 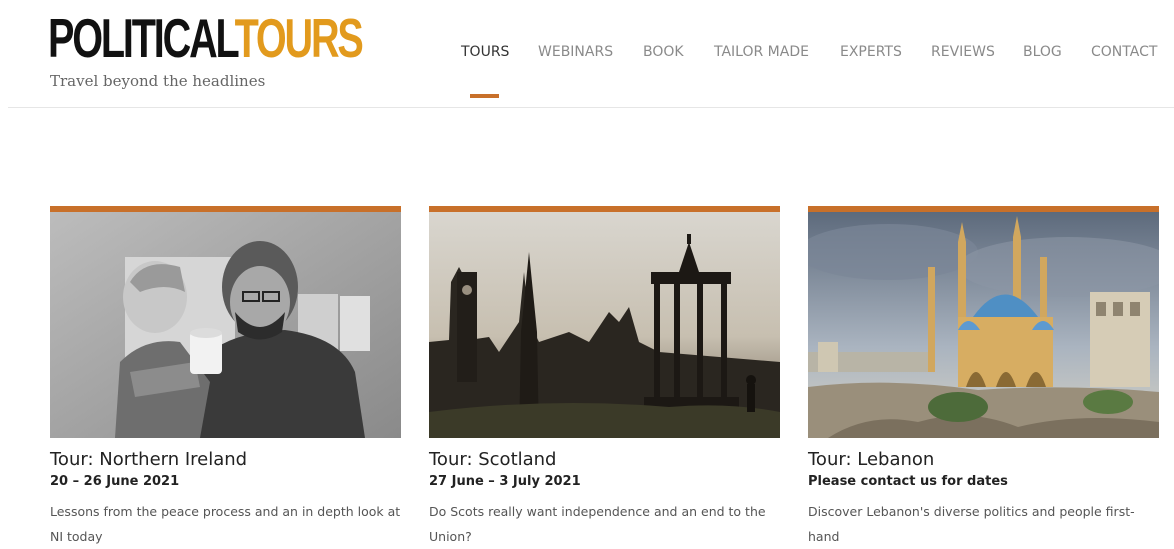 I want to click on nav-item-blog: BLOG, so click(x=1042, y=52).